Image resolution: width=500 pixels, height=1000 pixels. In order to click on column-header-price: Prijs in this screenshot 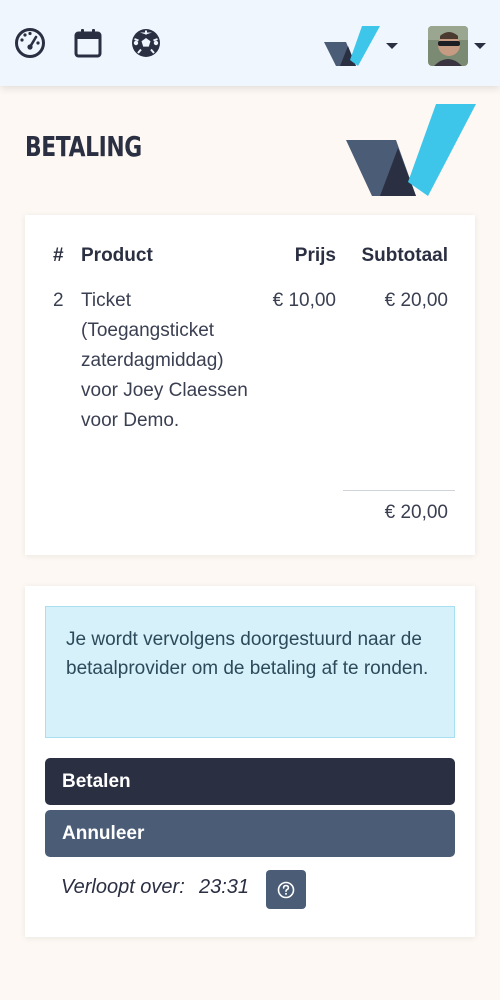, I will do `click(315, 255)`.